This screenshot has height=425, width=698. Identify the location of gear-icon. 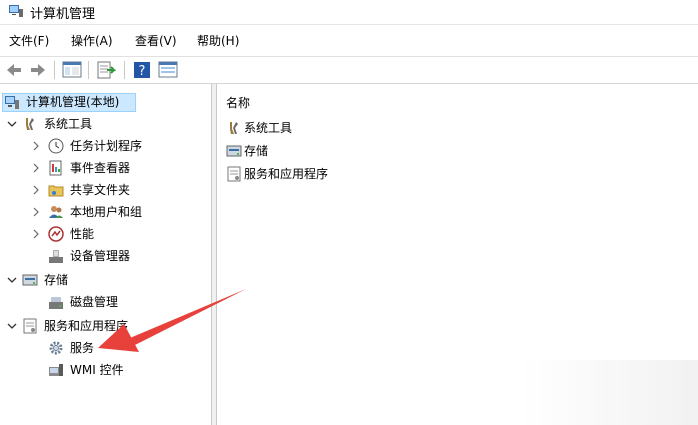
(56, 348).